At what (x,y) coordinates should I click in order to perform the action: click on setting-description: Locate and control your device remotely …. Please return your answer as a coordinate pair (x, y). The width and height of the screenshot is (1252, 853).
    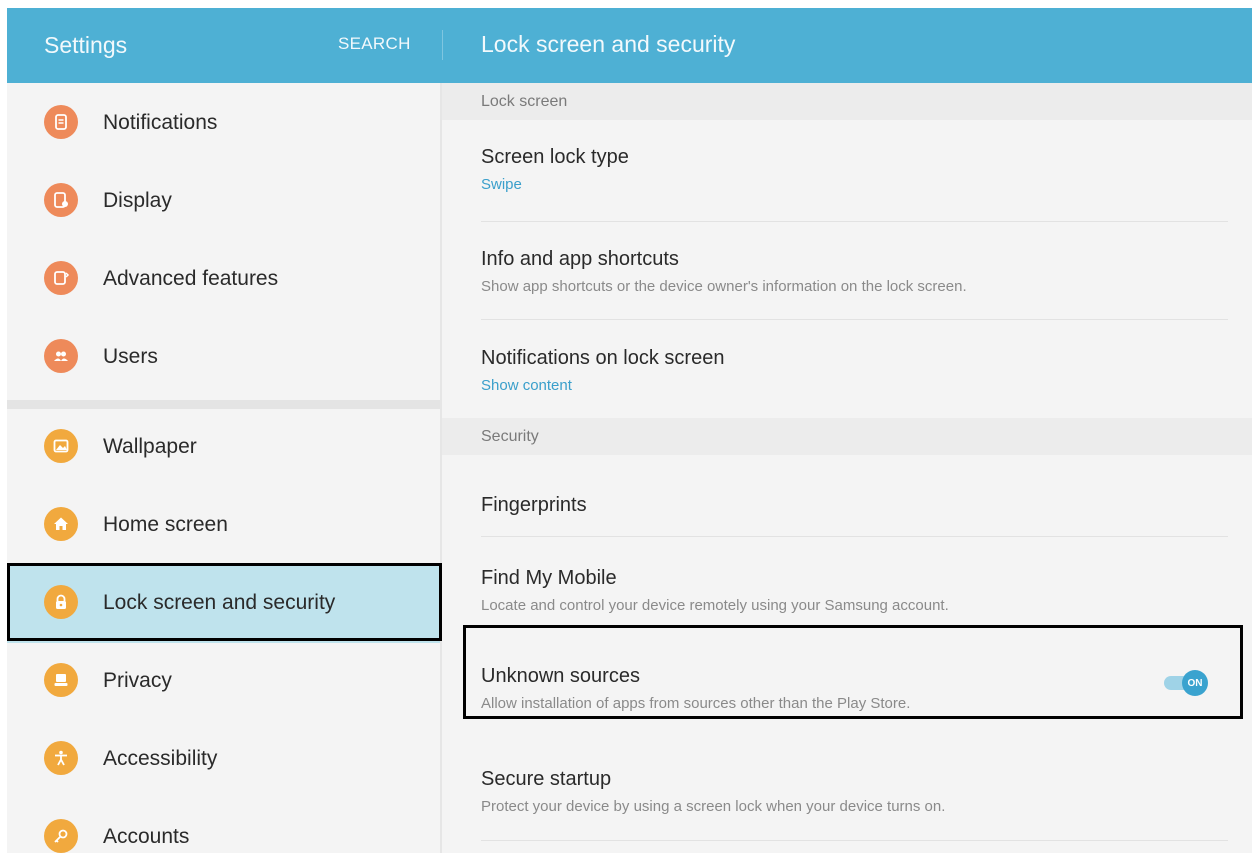
    Looking at the image, I should click on (715, 605).